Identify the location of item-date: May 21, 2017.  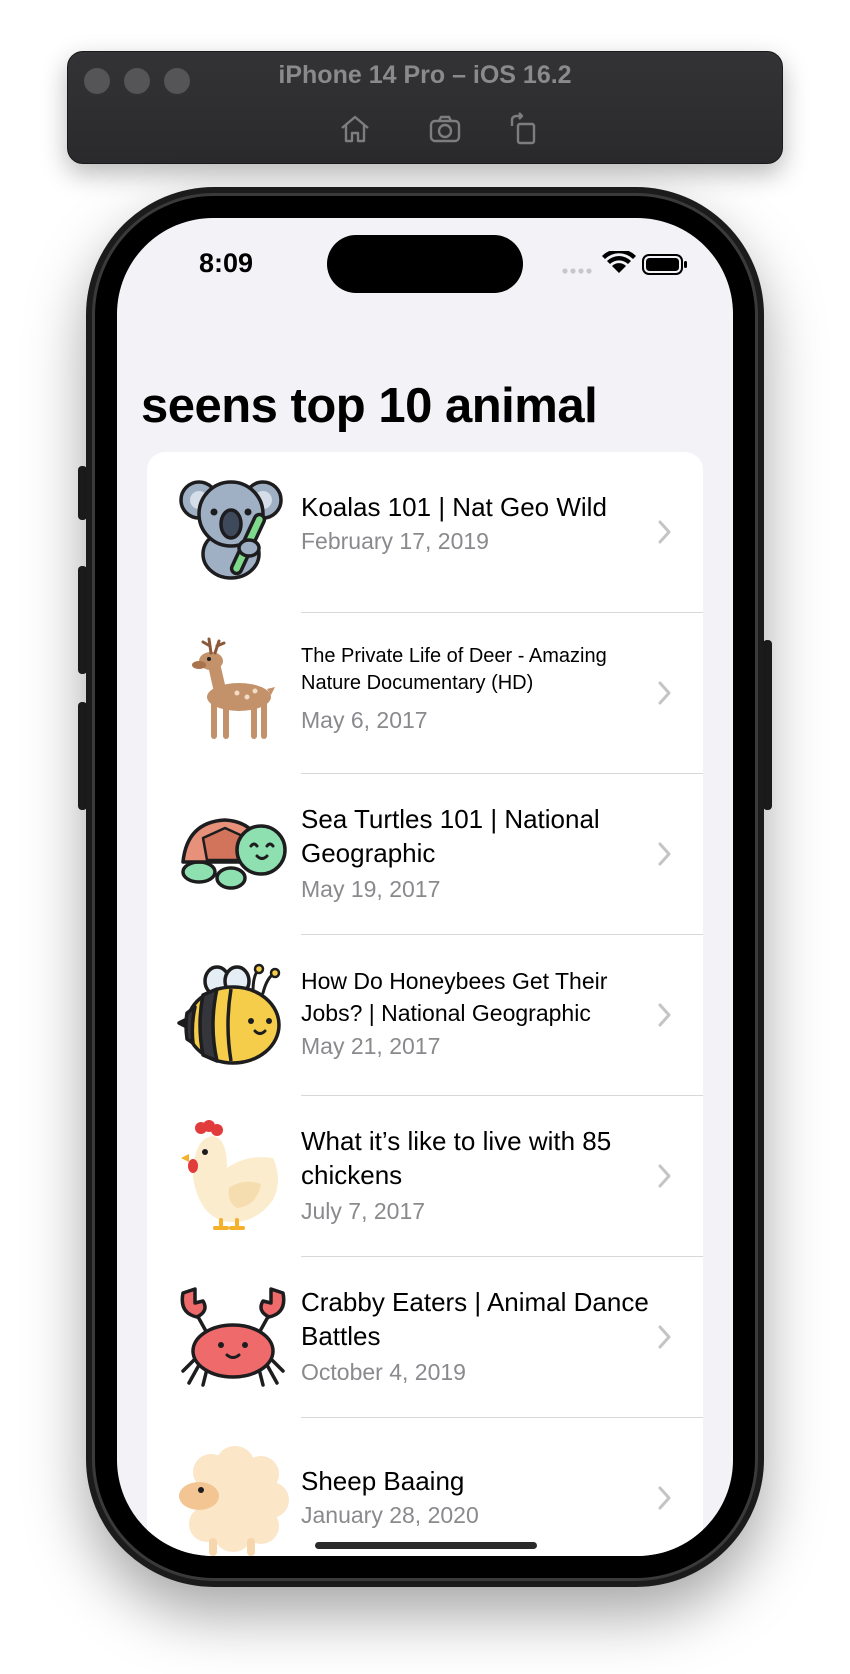
(371, 1046).